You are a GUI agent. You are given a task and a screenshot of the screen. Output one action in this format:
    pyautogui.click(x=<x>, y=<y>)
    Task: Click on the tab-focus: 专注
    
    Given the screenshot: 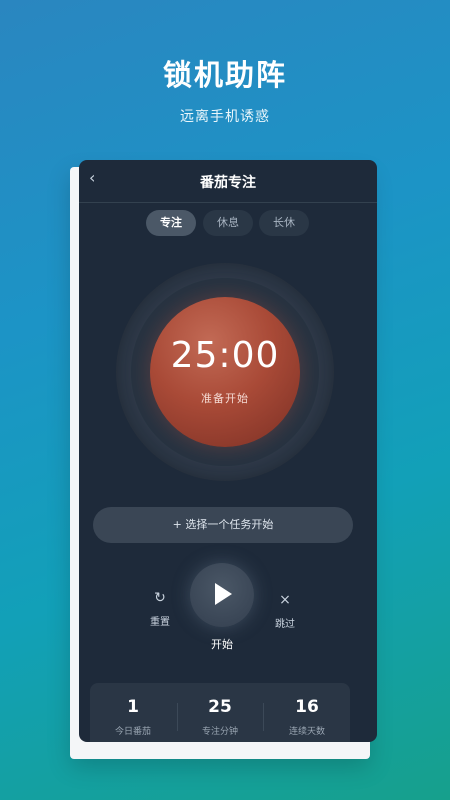 What is the action you would take?
    pyautogui.click(x=171, y=223)
    